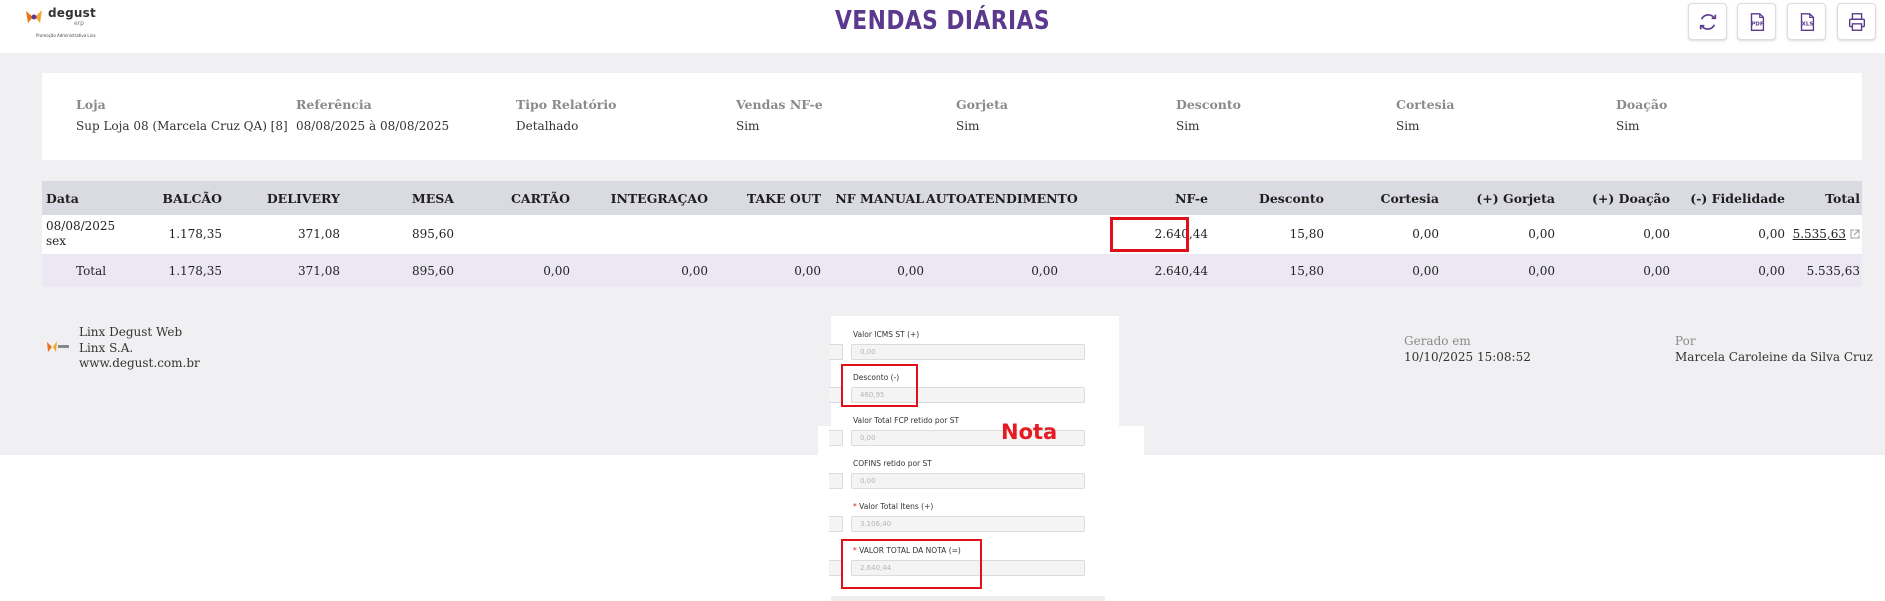 The image size is (1885, 601). Describe the element at coordinates (1029, 432) in the screenshot. I see `nota-annotation: Nota` at that location.